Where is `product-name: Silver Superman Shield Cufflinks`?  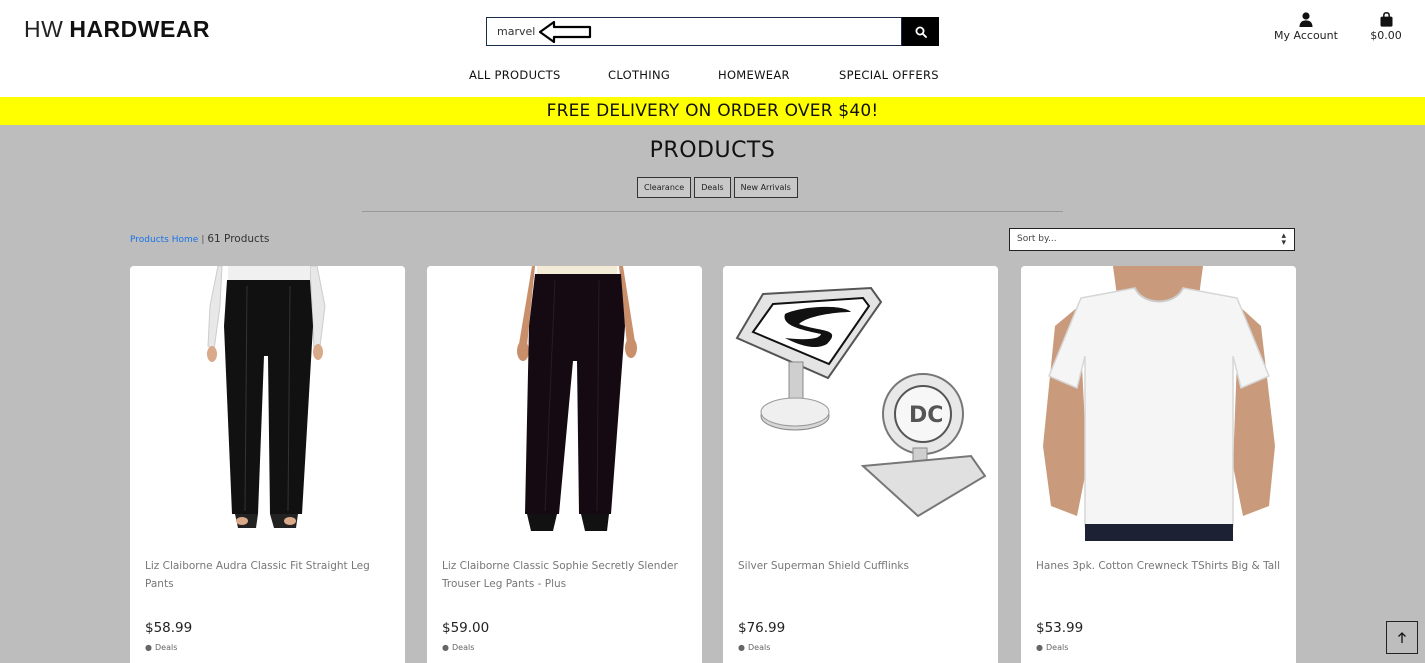 product-name: Silver Superman Shield Cufflinks is located at coordinates (863, 566).